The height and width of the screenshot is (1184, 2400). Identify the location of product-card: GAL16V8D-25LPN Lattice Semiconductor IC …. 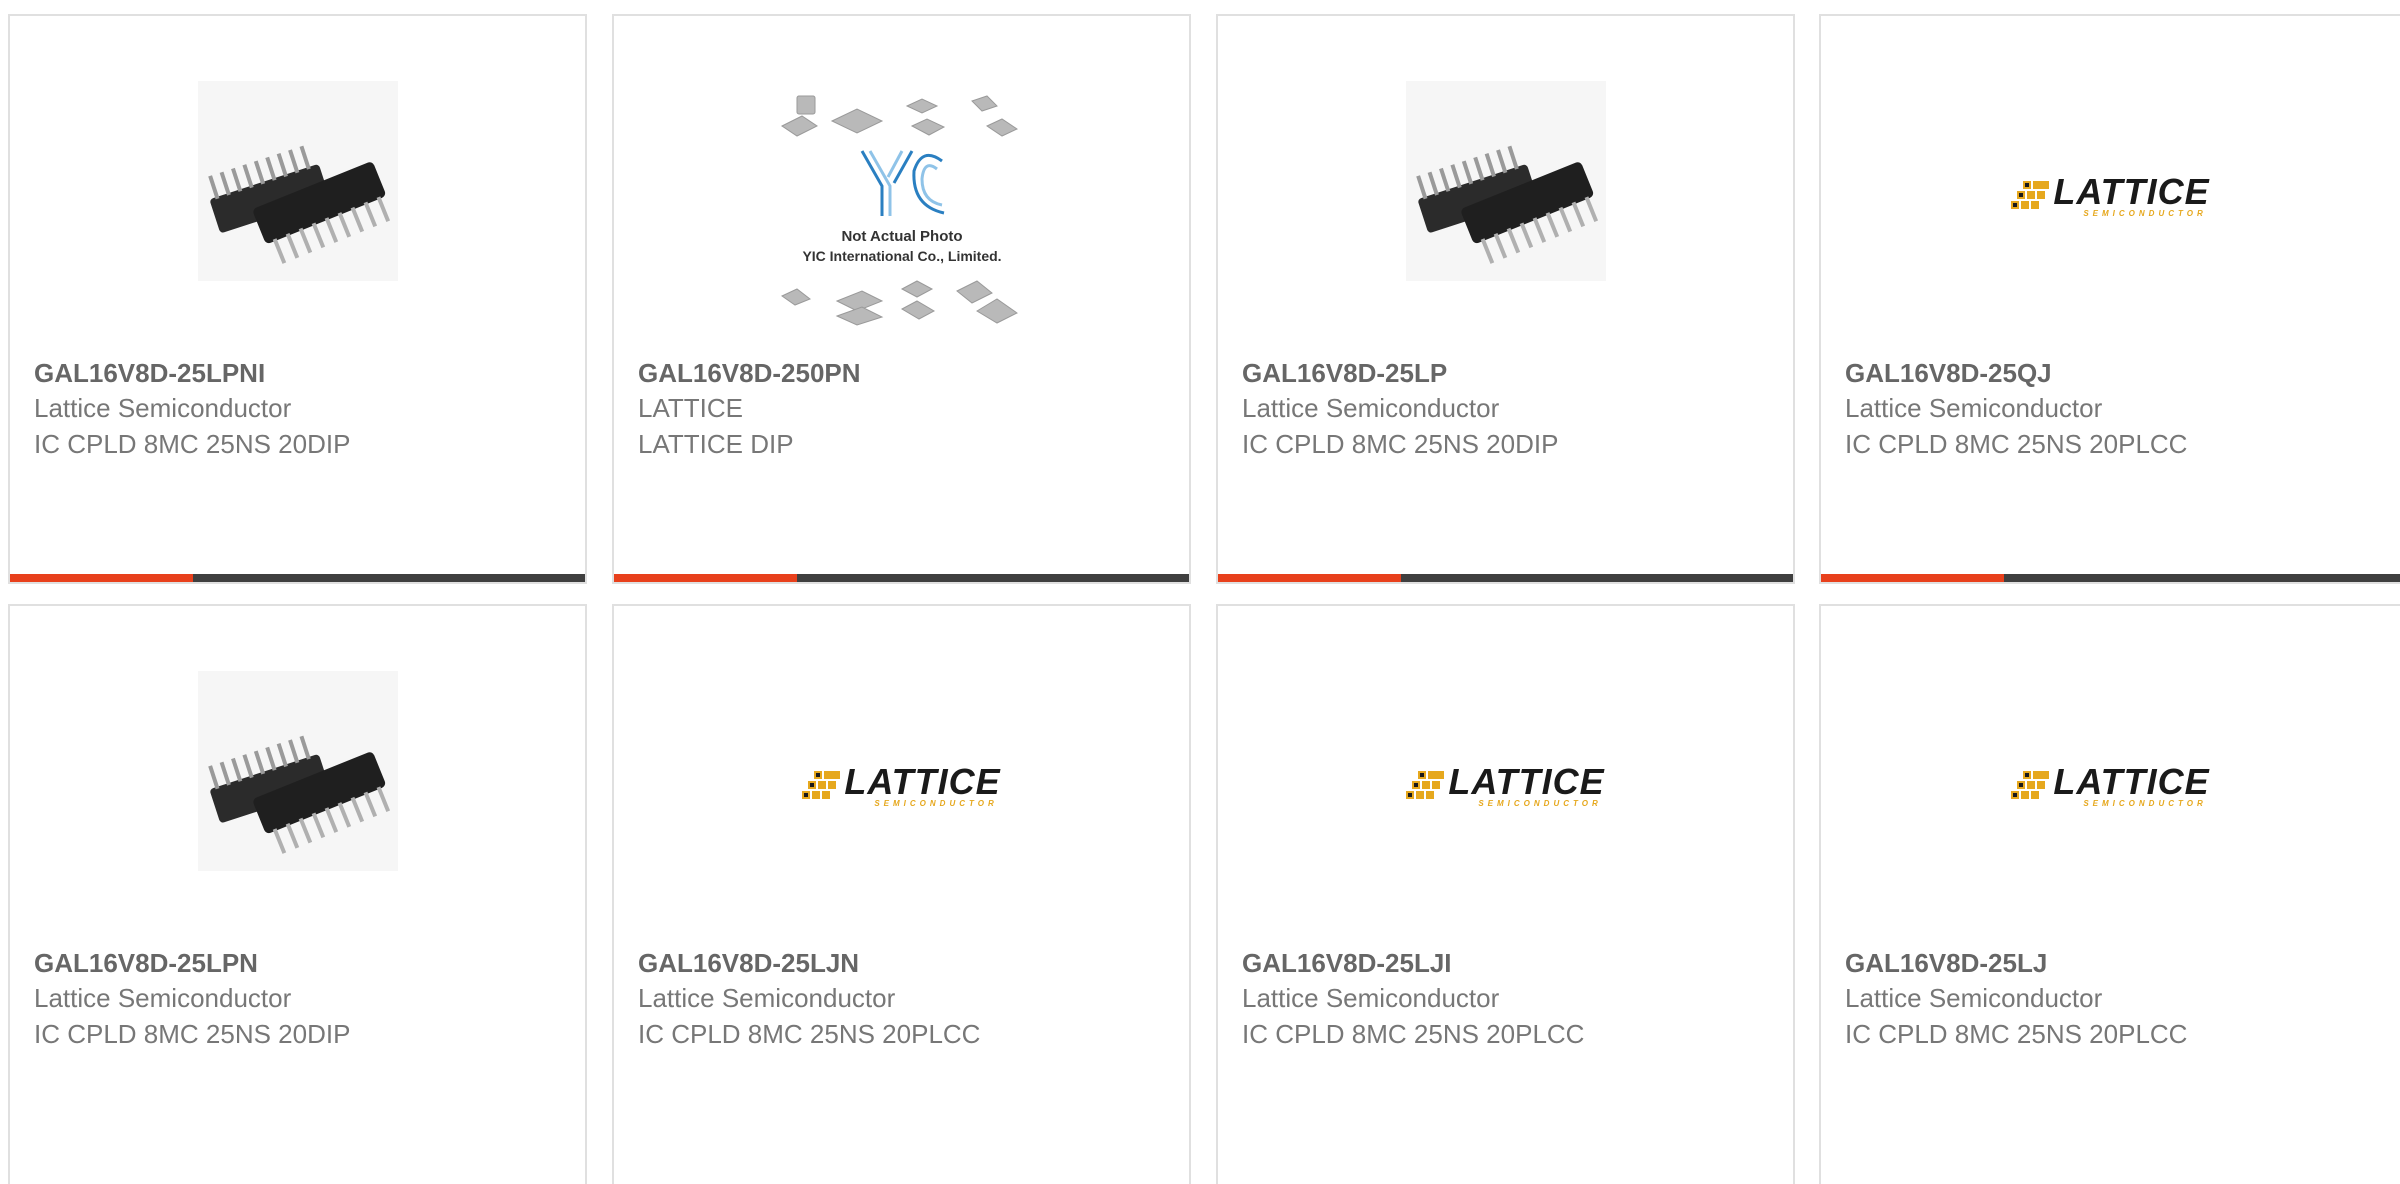
(297, 894).